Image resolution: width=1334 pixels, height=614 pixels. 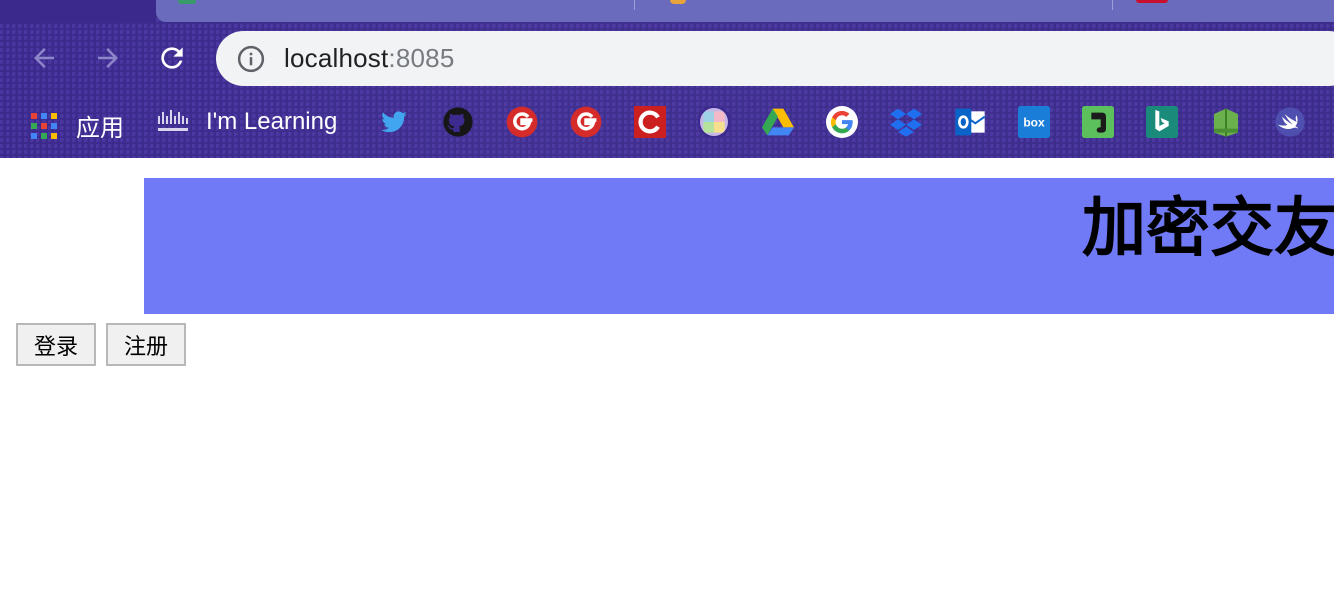 What do you see at coordinates (745, 11) in the screenshot?
I see `inactive-tabs` at bounding box center [745, 11].